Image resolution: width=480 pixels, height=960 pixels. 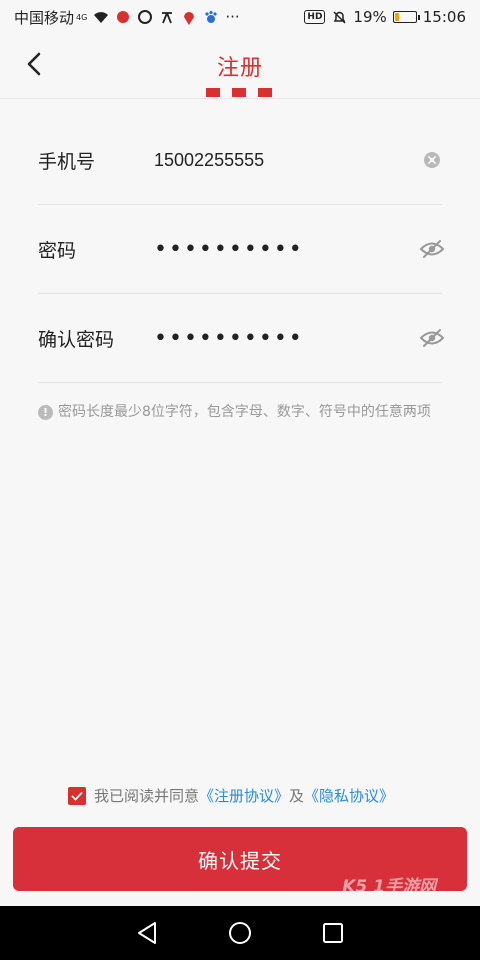 What do you see at coordinates (298, 338) in the screenshot?
I see `confirm-password-input: ••••••••••` at bounding box center [298, 338].